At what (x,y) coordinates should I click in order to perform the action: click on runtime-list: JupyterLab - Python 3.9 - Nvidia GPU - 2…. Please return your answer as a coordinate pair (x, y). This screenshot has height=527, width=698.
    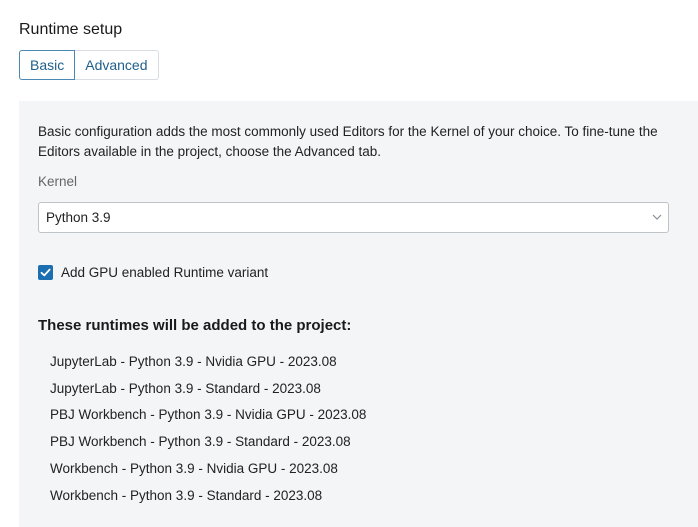
    Looking at the image, I should click on (208, 429).